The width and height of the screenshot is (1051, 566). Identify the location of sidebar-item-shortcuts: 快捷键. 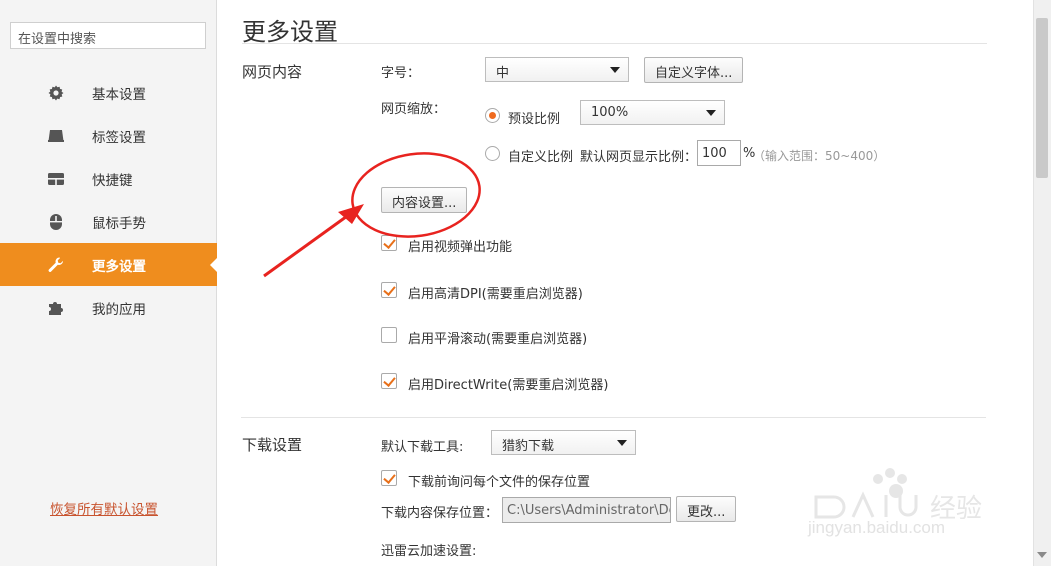
(108, 178).